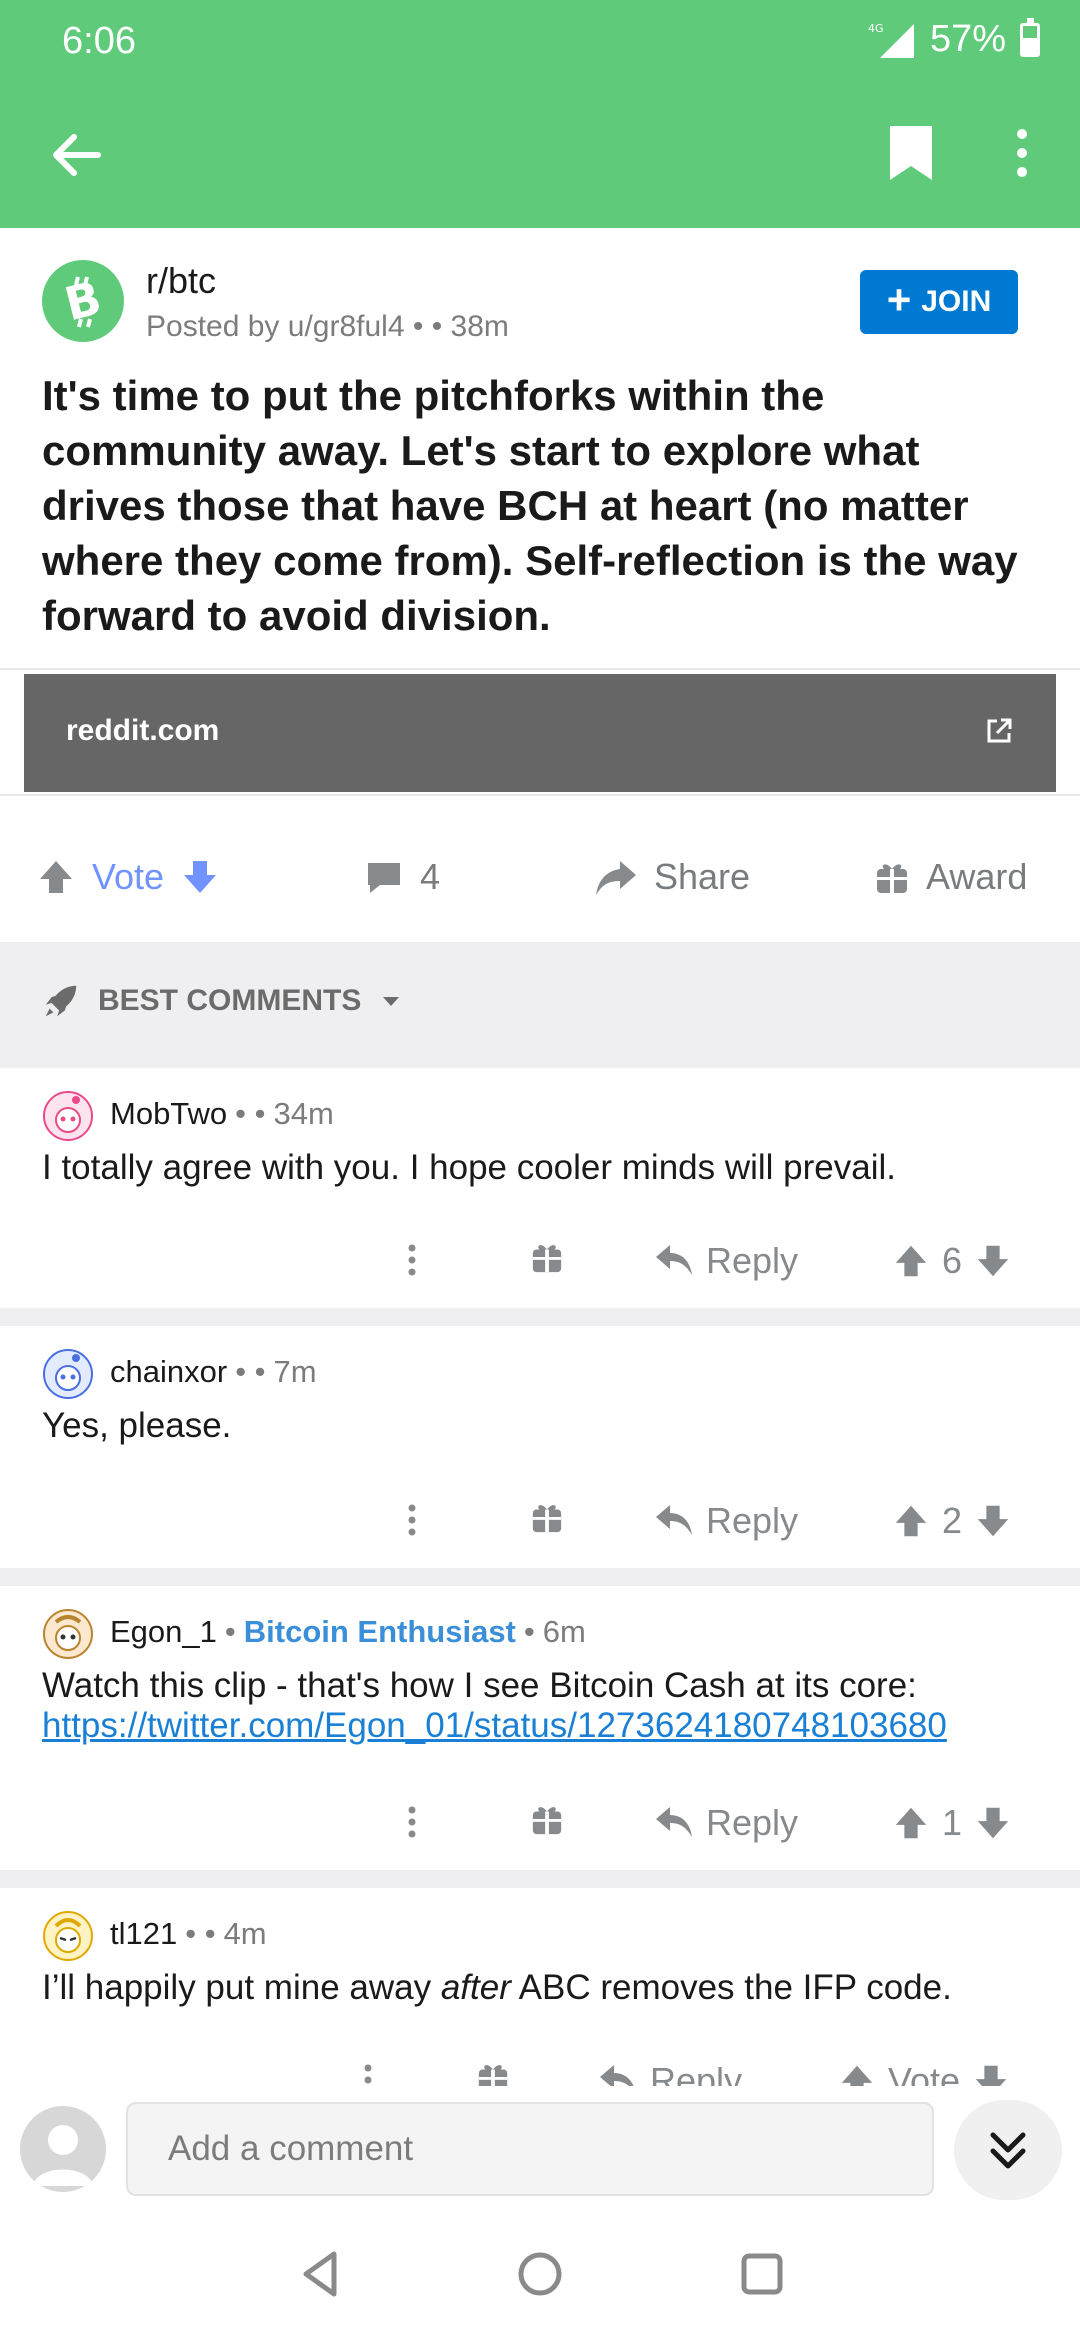 This screenshot has width=1080, height=2340. What do you see at coordinates (391, 1001) in the screenshot?
I see `caret-down-icon` at bounding box center [391, 1001].